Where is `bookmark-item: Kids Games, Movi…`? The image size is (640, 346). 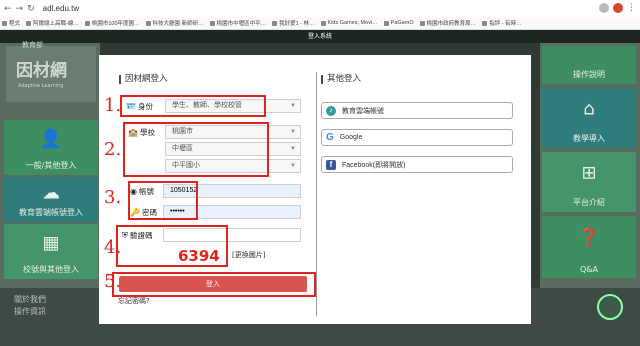 bookmark-item: Kids Games, Movi… is located at coordinates (349, 23).